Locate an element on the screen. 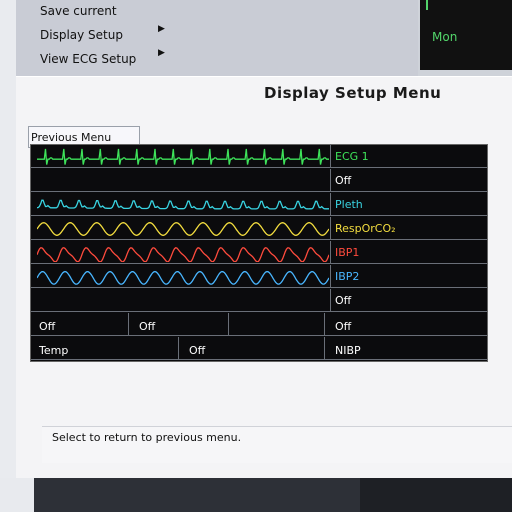 The image size is (512, 512). waveform-pleth is located at coordinates (183, 204).